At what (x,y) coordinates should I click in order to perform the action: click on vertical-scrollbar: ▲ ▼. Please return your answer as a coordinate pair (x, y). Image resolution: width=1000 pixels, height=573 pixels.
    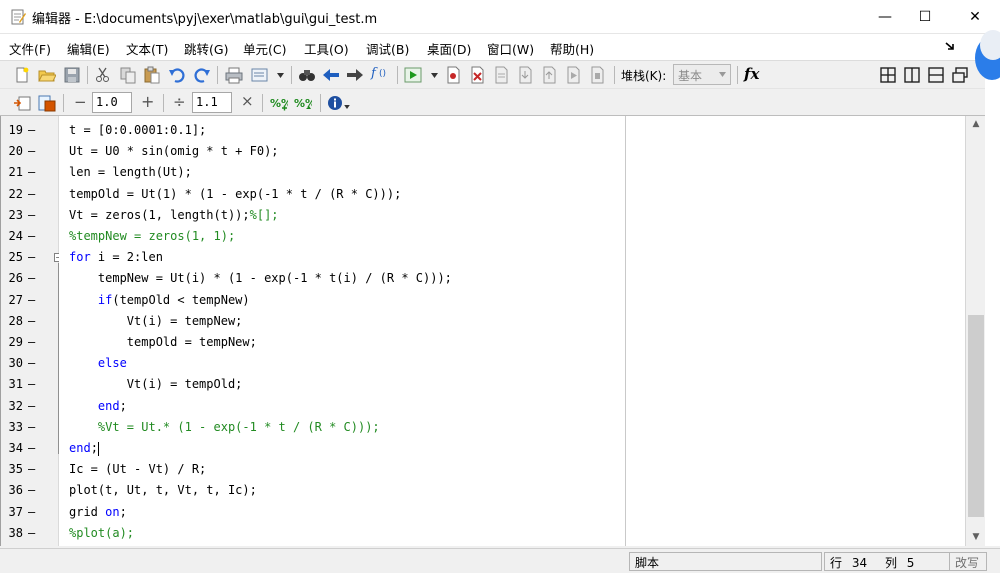
    Looking at the image, I should click on (975, 331).